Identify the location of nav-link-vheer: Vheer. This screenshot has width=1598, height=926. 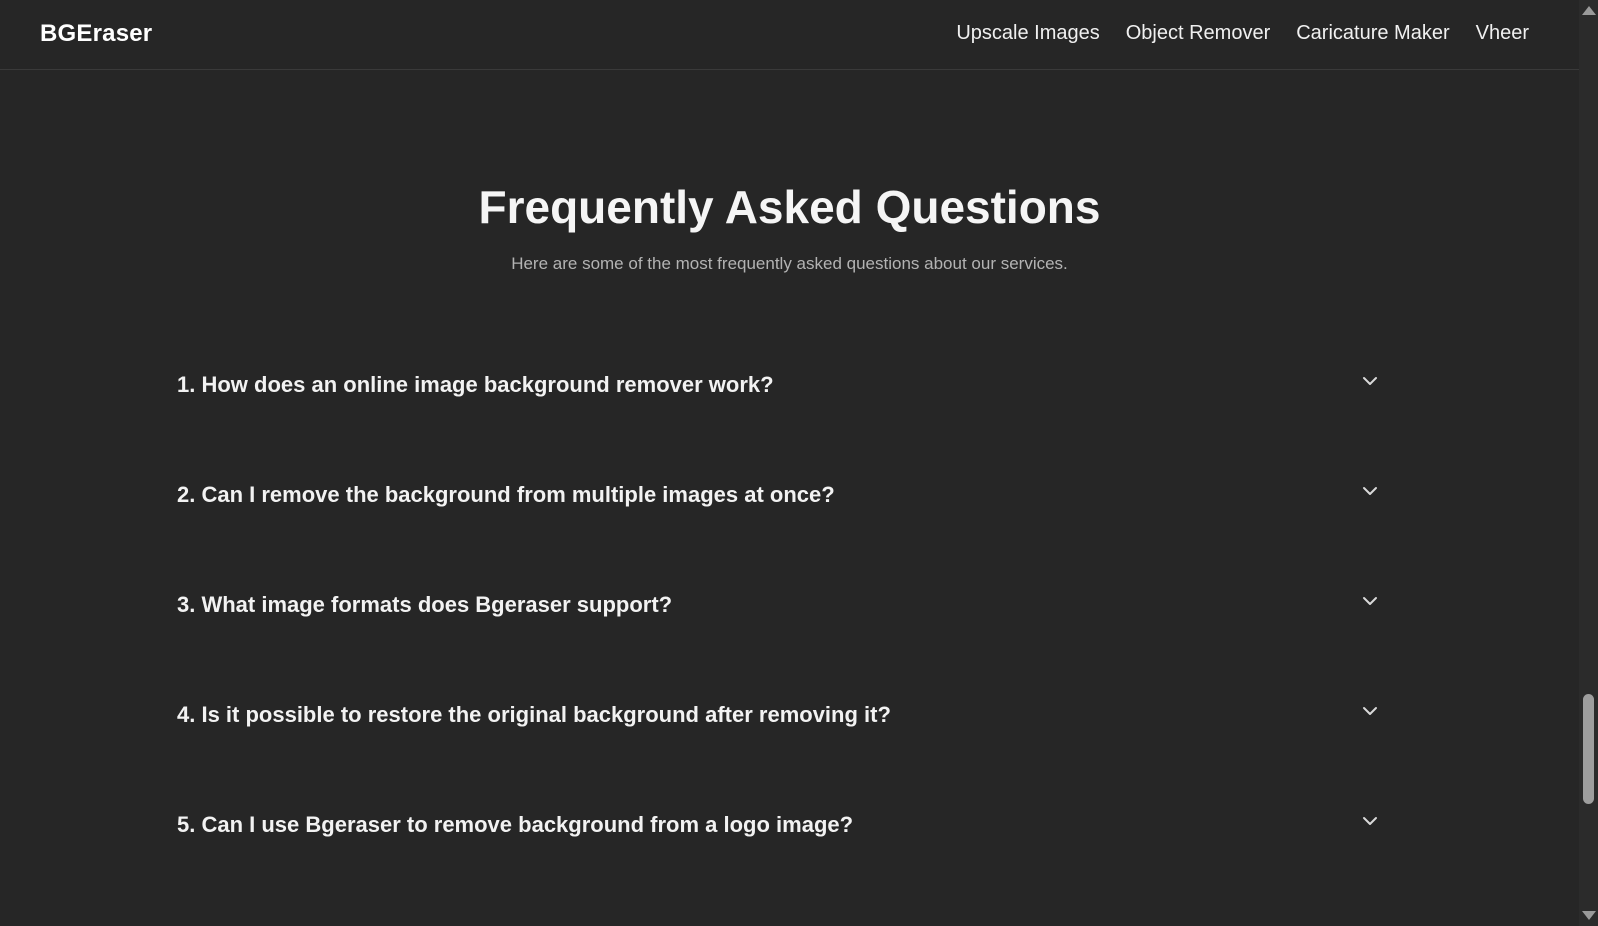
(1502, 33).